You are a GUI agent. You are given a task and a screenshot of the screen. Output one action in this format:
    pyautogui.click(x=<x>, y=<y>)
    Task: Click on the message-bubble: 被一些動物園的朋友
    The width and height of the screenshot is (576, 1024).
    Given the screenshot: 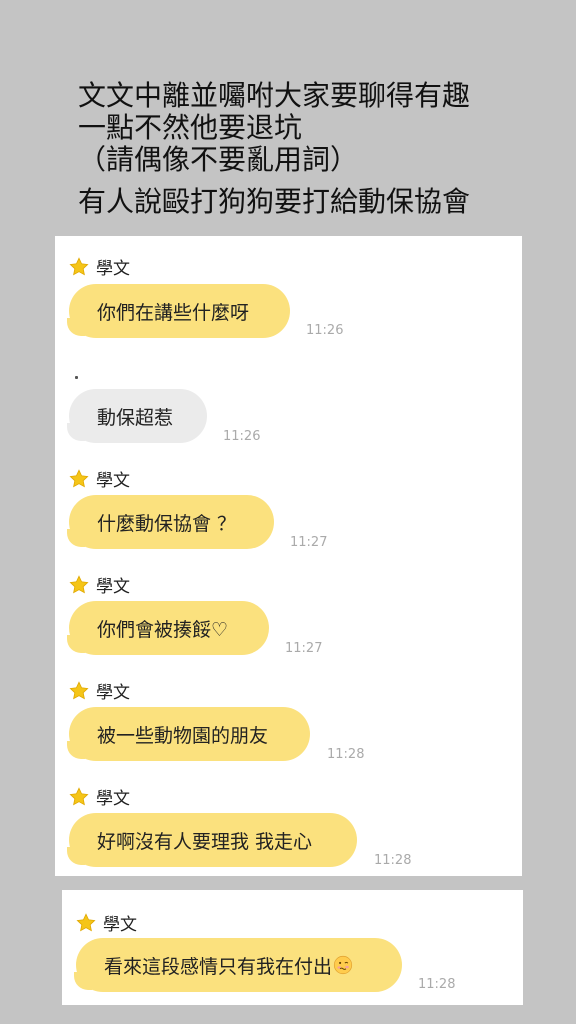 What is the action you would take?
    pyautogui.click(x=188, y=734)
    